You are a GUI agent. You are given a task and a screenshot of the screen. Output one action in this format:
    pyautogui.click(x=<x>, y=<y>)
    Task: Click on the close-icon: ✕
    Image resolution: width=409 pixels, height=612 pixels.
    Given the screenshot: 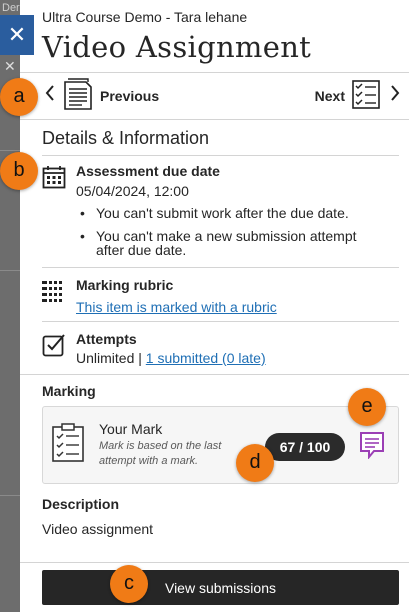 What is the action you would take?
    pyautogui.click(x=17, y=34)
    